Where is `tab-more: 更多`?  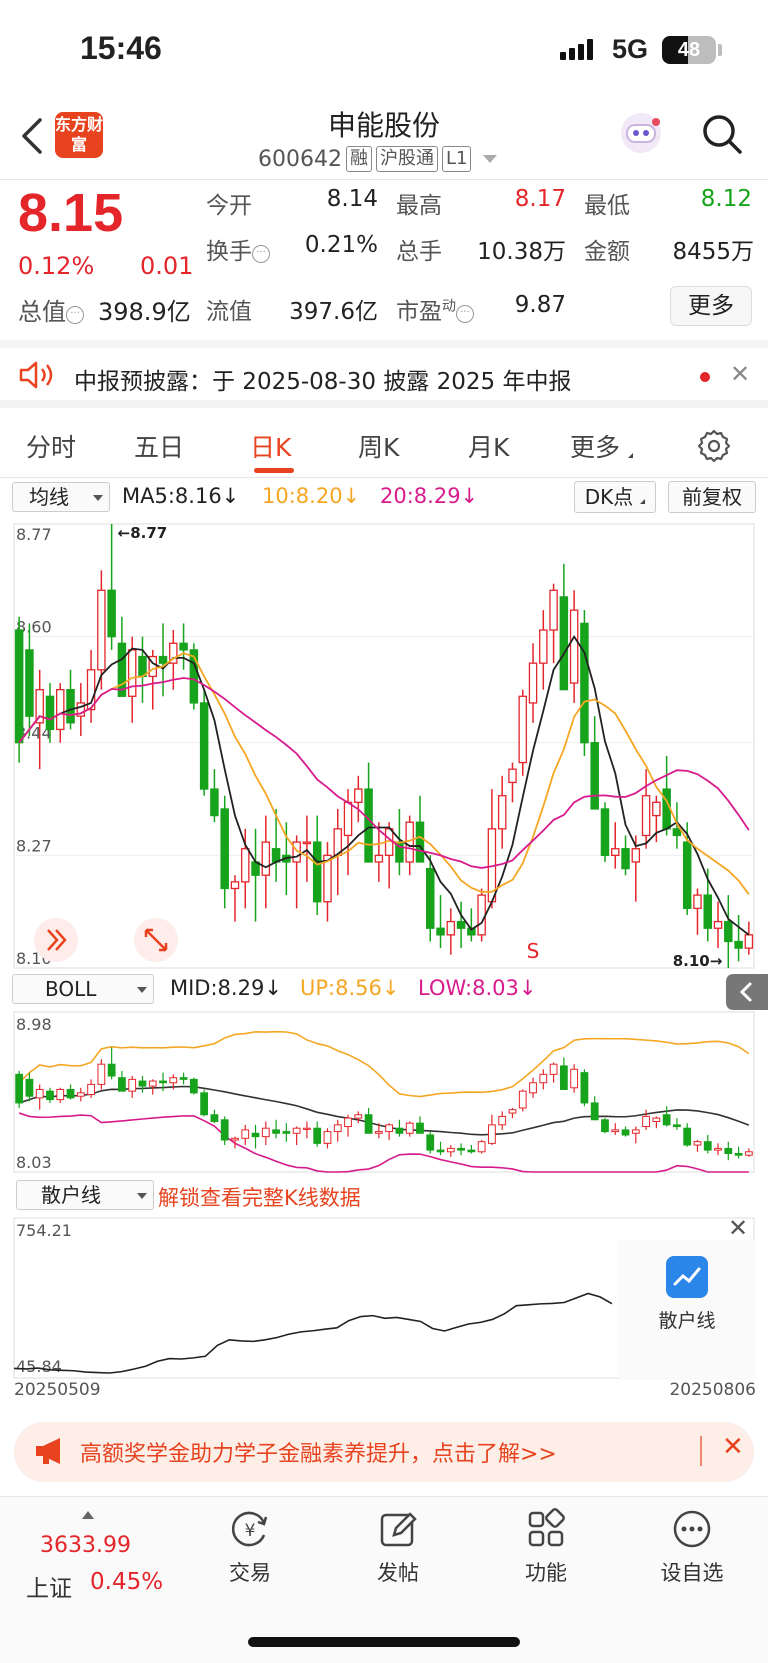
tab-more: 更多 is located at coordinates (602, 446).